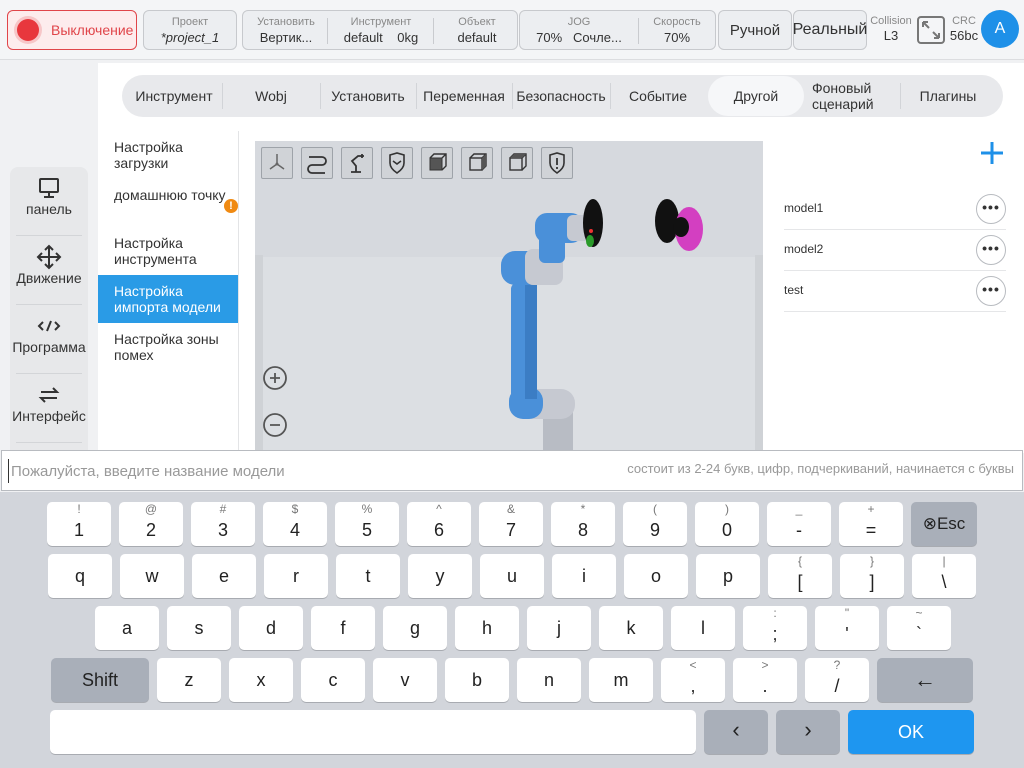 Image resolution: width=1024 pixels, height=768 pixels. I want to click on key-symbol: `, so click(919, 634).